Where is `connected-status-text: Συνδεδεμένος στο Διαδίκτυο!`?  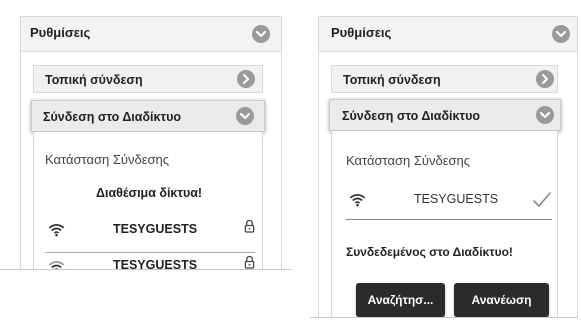
connected-status-text: Συνδεδεμένος στο Διαδίκτυο! is located at coordinates (429, 252).